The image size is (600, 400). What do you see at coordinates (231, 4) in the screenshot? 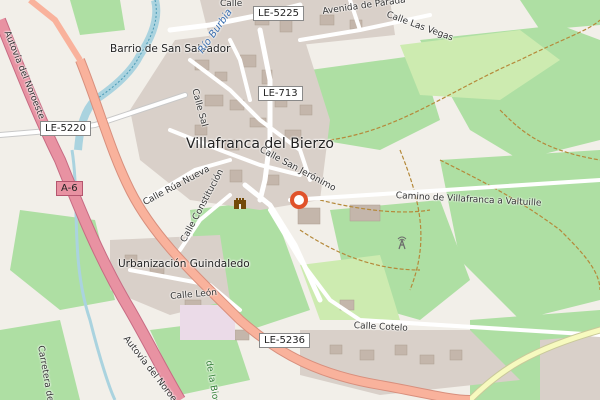
I see `road-label-calle-top: Calle` at bounding box center [231, 4].